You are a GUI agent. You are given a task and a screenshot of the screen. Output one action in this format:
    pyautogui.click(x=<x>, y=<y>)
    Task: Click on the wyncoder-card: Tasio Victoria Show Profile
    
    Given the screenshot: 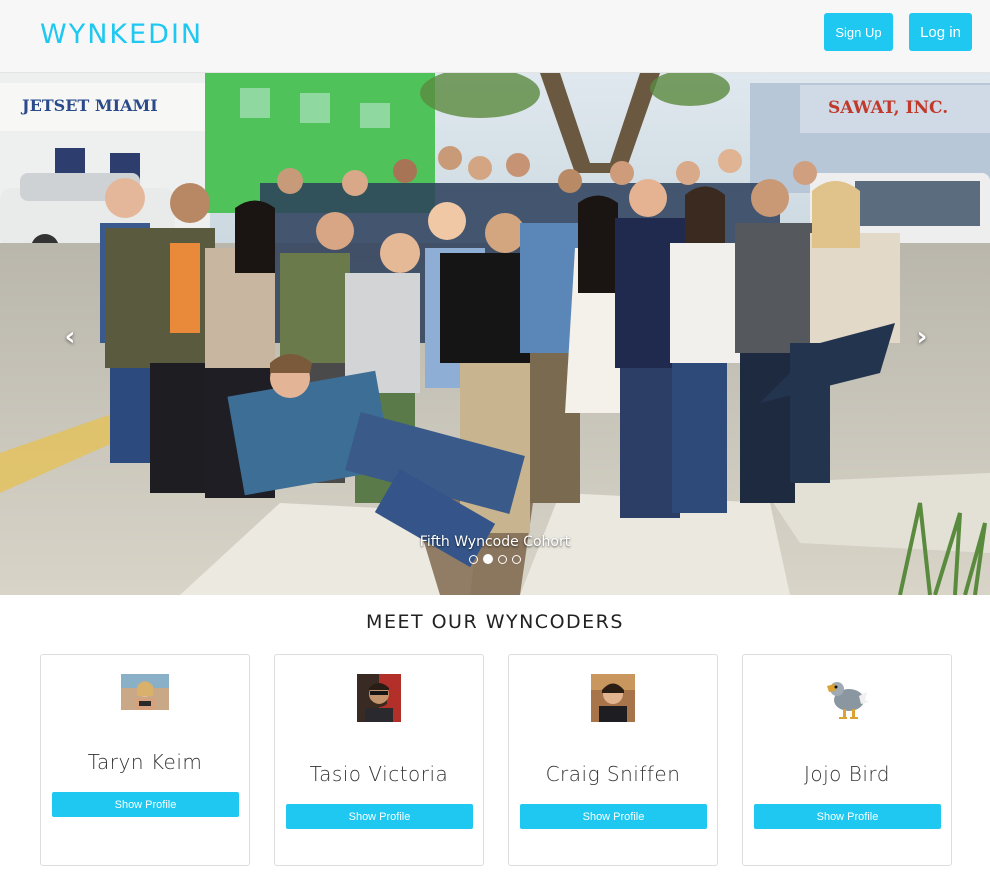 What is the action you would take?
    pyautogui.click(x=379, y=760)
    